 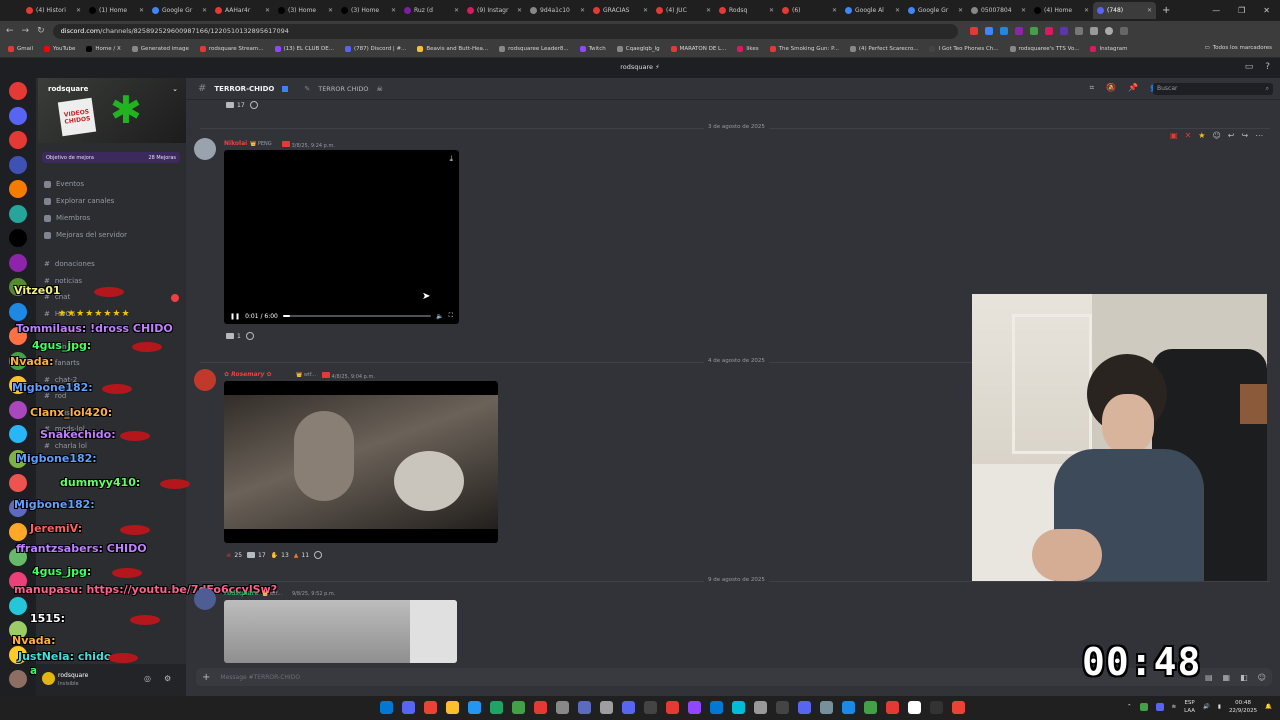 What do you see at coordinates (235, 143) in the screenshot?
I see `message-author: Nikolai` at bounding box center [235, 143].